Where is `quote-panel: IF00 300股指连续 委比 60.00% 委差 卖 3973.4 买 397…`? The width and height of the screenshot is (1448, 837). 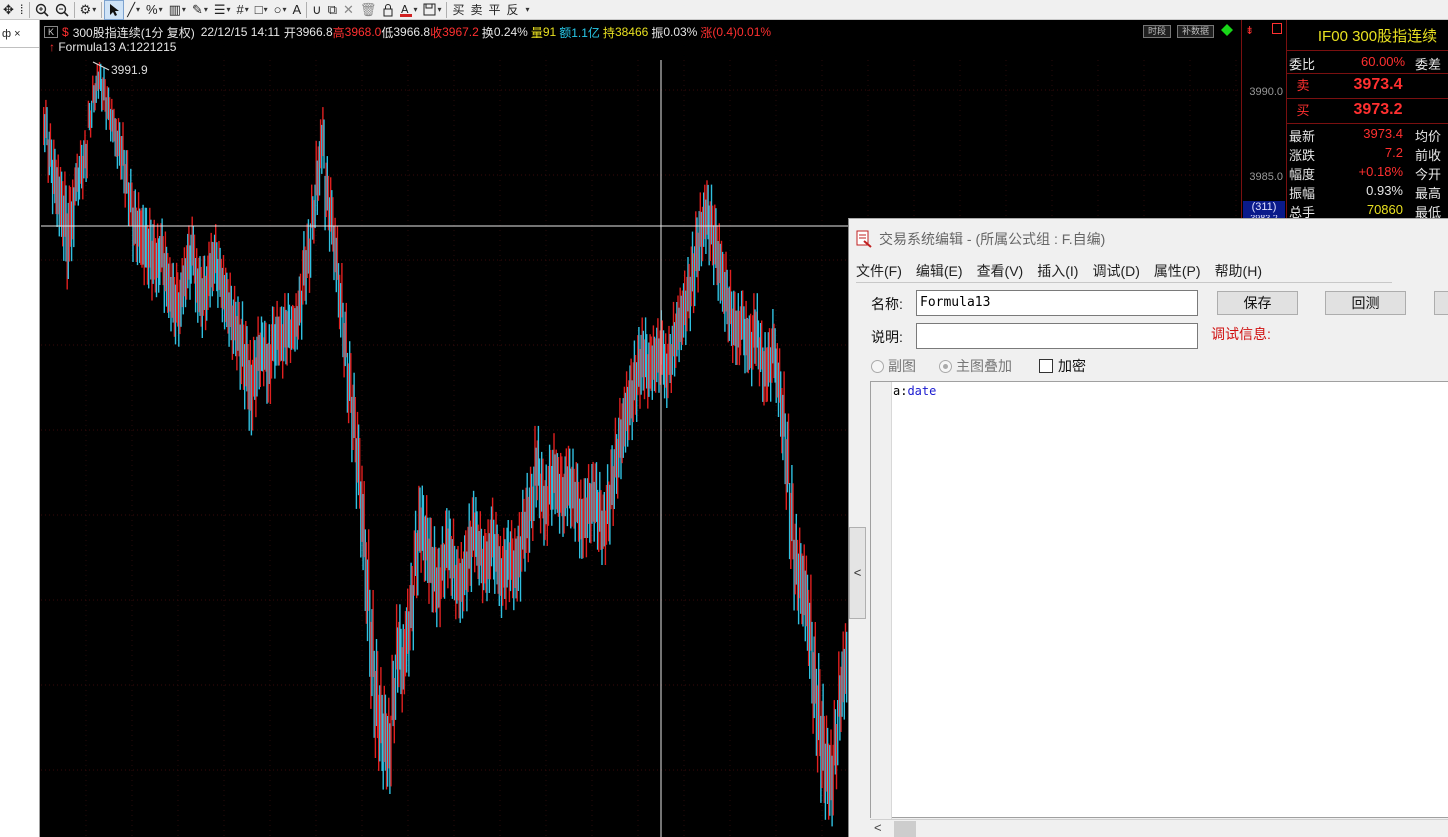 quote-panel: IF00 300股指连续 委比 60.00% 委差 卖 3973.4 买 397… is located at coordinates (1367, 120).